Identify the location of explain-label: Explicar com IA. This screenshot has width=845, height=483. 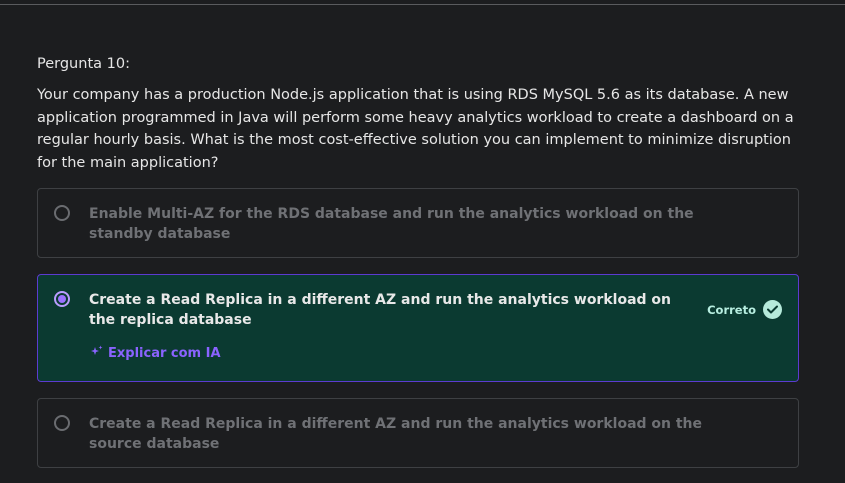
(164, 353).